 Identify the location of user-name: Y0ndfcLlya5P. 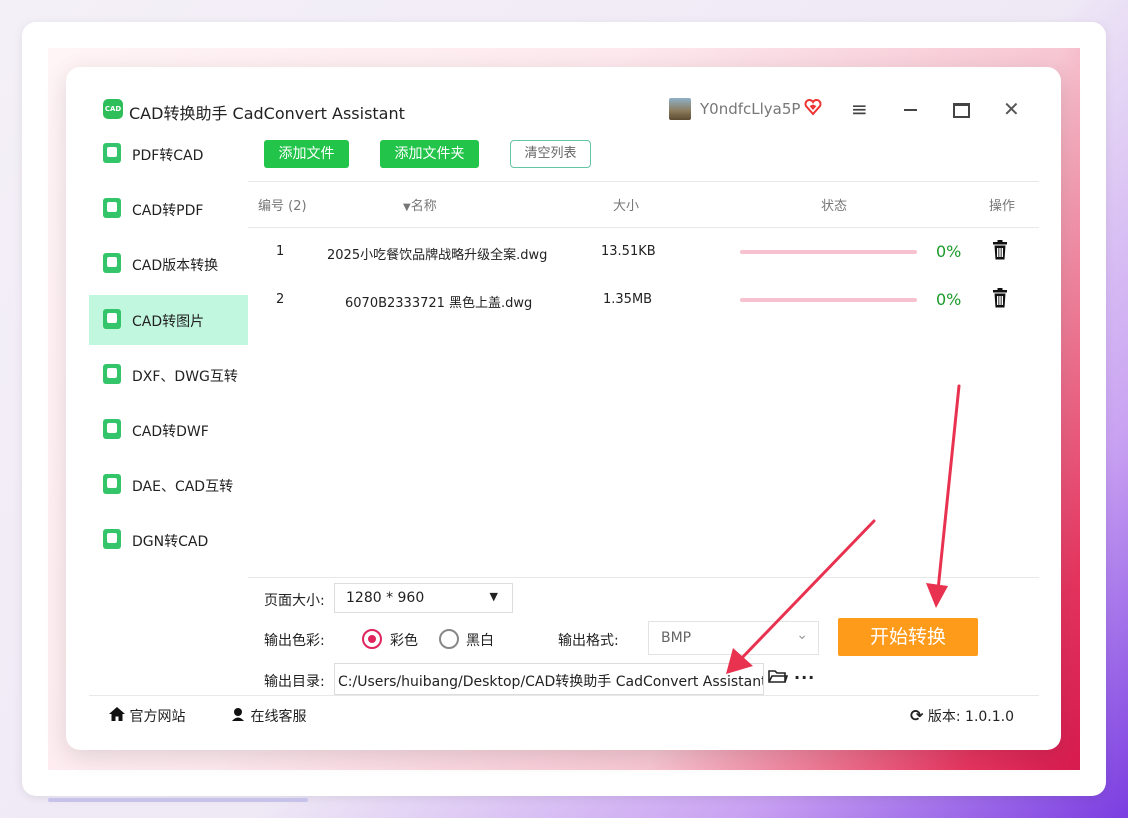
(750, 109).